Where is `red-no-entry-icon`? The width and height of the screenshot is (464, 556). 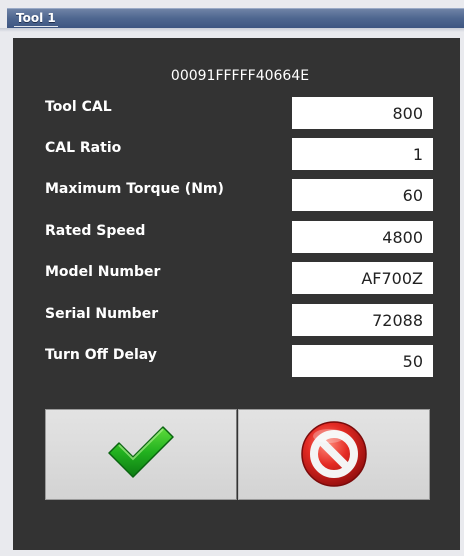
red-no-entry-icon is located at coordinates (334, 455).